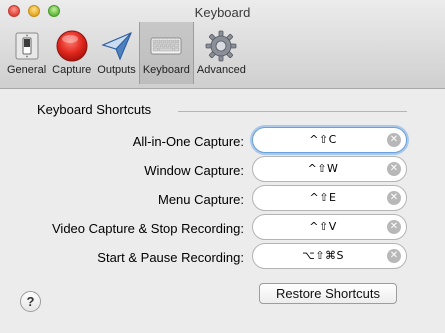 The height and width of the screenshot is (333, 445). Describe the element at coordinates (323, 197) in the screenshot. I see `shortcut-keys: ^⇧E` at that location.